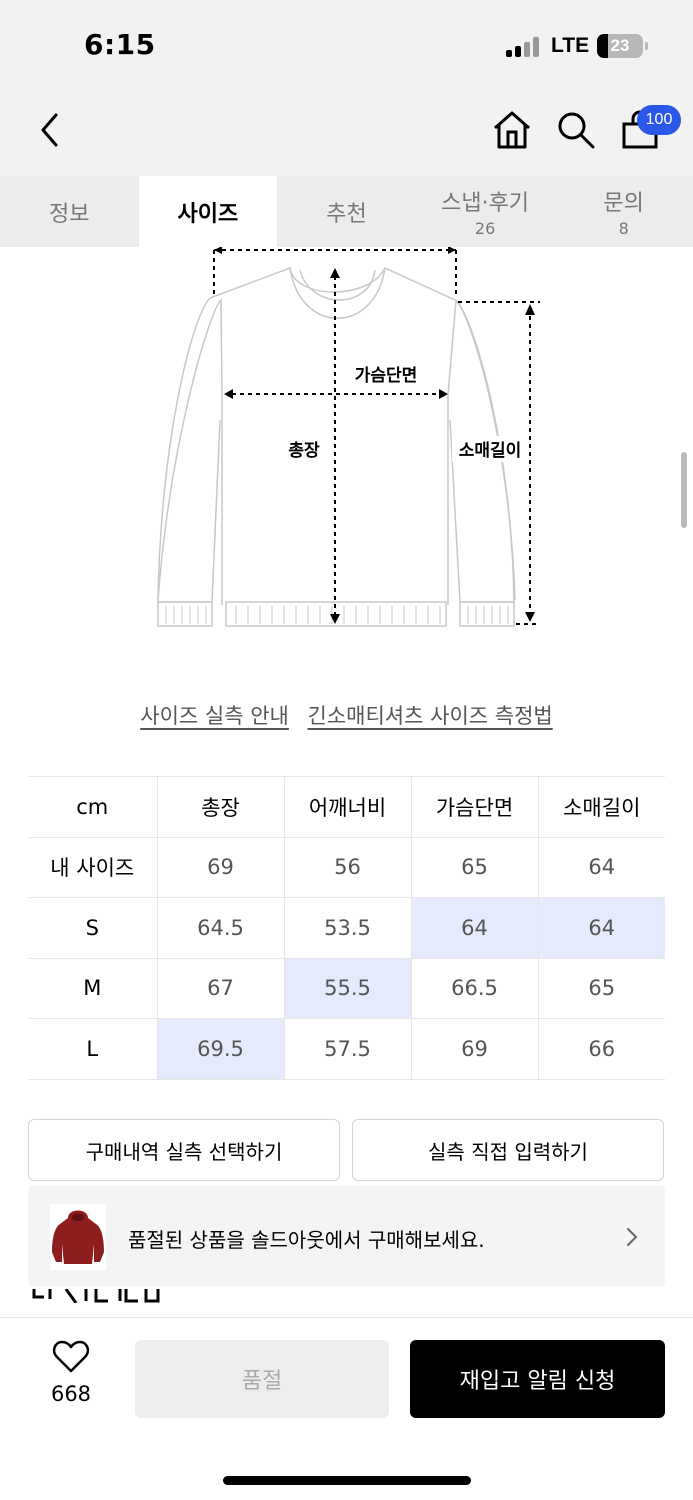  I want to click on signal-icon, so click(524, 47).